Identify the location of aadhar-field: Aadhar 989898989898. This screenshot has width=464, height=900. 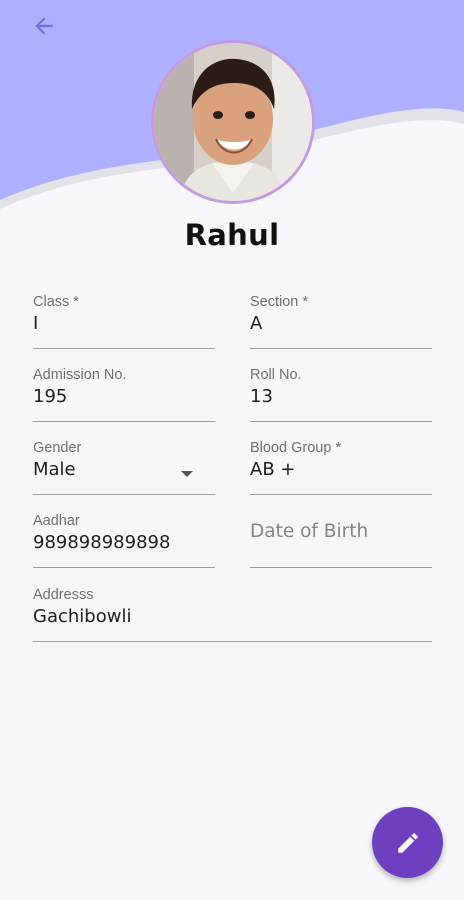
(124, 540).